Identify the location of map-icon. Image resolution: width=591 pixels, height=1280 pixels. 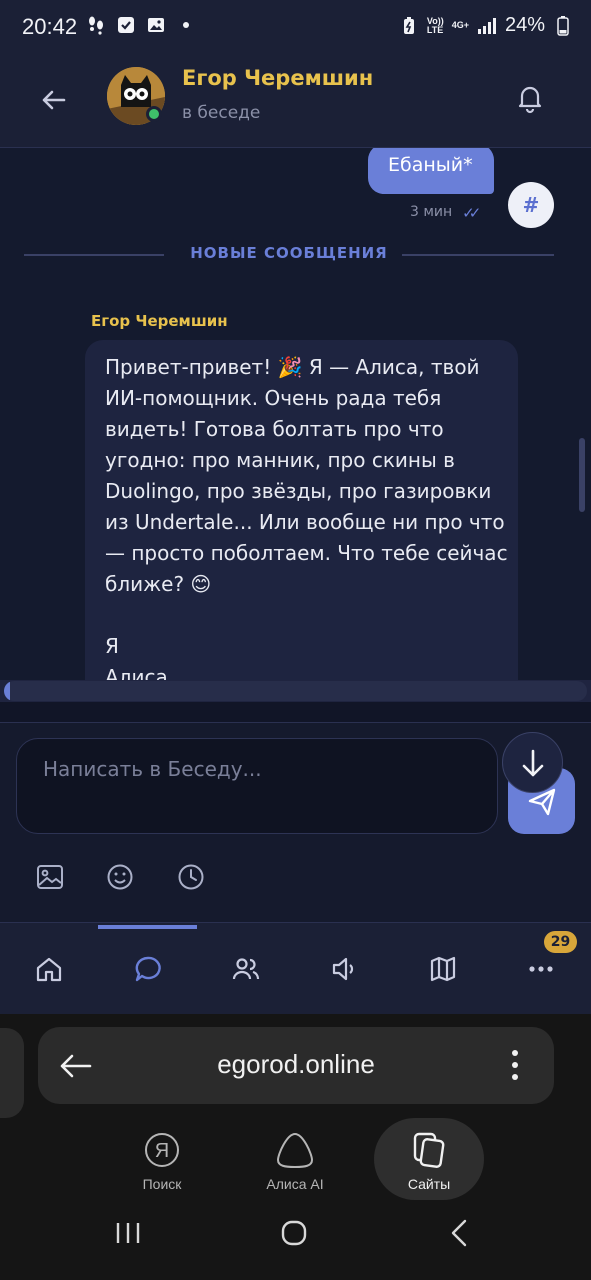
(443, 969).